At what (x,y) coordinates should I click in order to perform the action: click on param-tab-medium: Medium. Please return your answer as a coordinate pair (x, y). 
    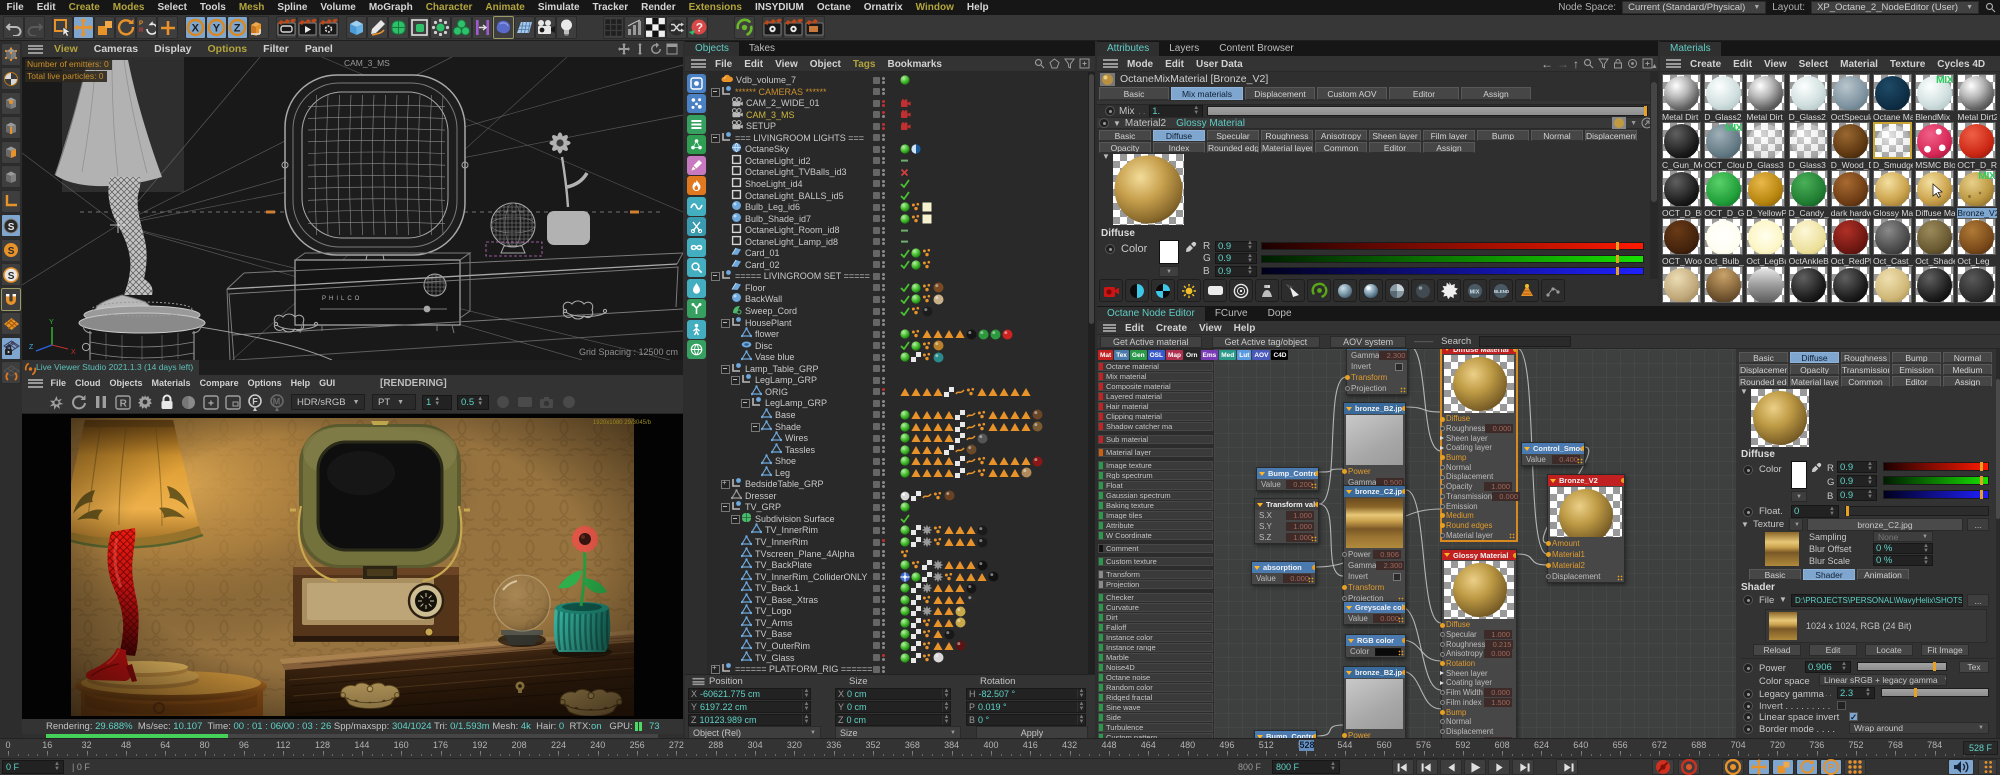
    Looking at the image, I should click on (1967, 369).